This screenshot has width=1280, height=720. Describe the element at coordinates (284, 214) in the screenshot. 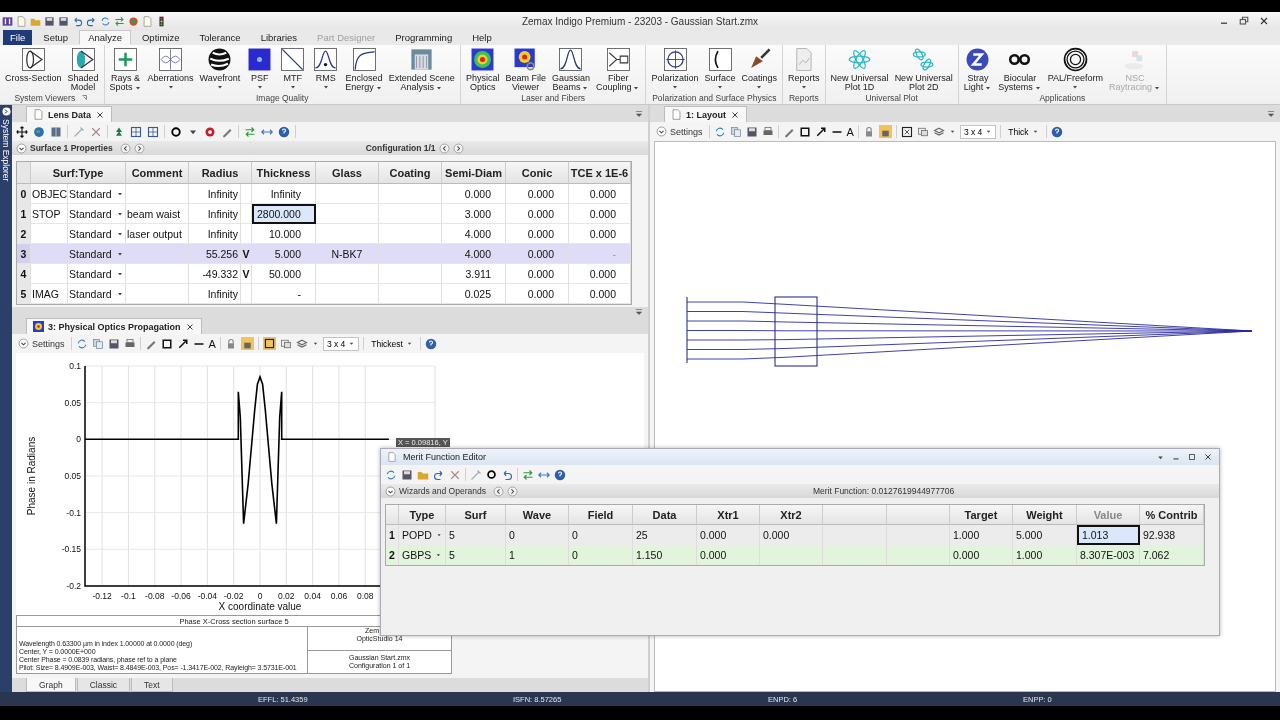

I see `active-cell: 2800.000` at that location.